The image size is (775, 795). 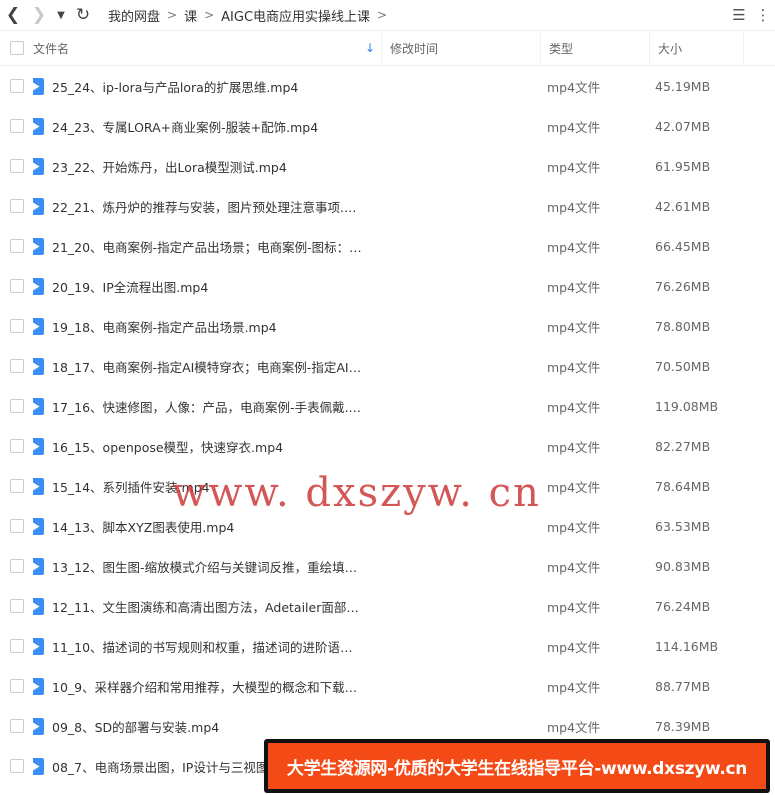 What do you see at coordinates (387, 486) in the screenshot?
I see `file-row: 15_14、系列插件安装.mp4 mp4文件 78.64MB` at bounding box center [387, 486].